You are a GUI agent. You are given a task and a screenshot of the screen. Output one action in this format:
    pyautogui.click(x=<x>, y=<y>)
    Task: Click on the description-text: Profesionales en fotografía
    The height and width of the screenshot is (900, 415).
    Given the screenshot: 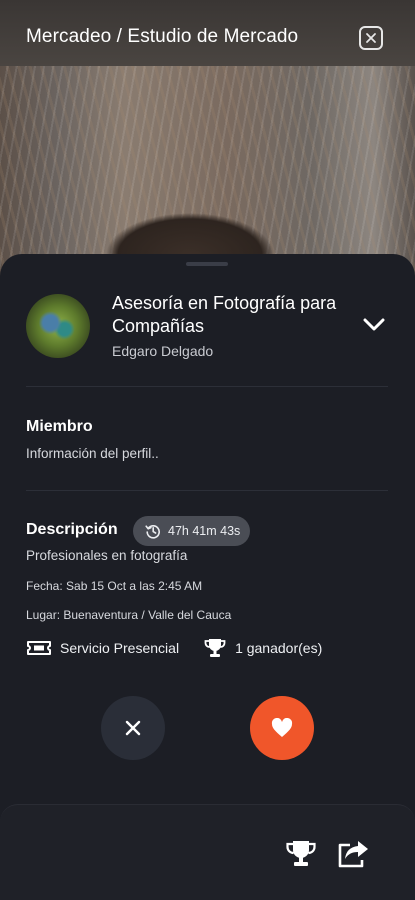 What is the action you would take?
    pyautogui.click(x=107, y=555)
    